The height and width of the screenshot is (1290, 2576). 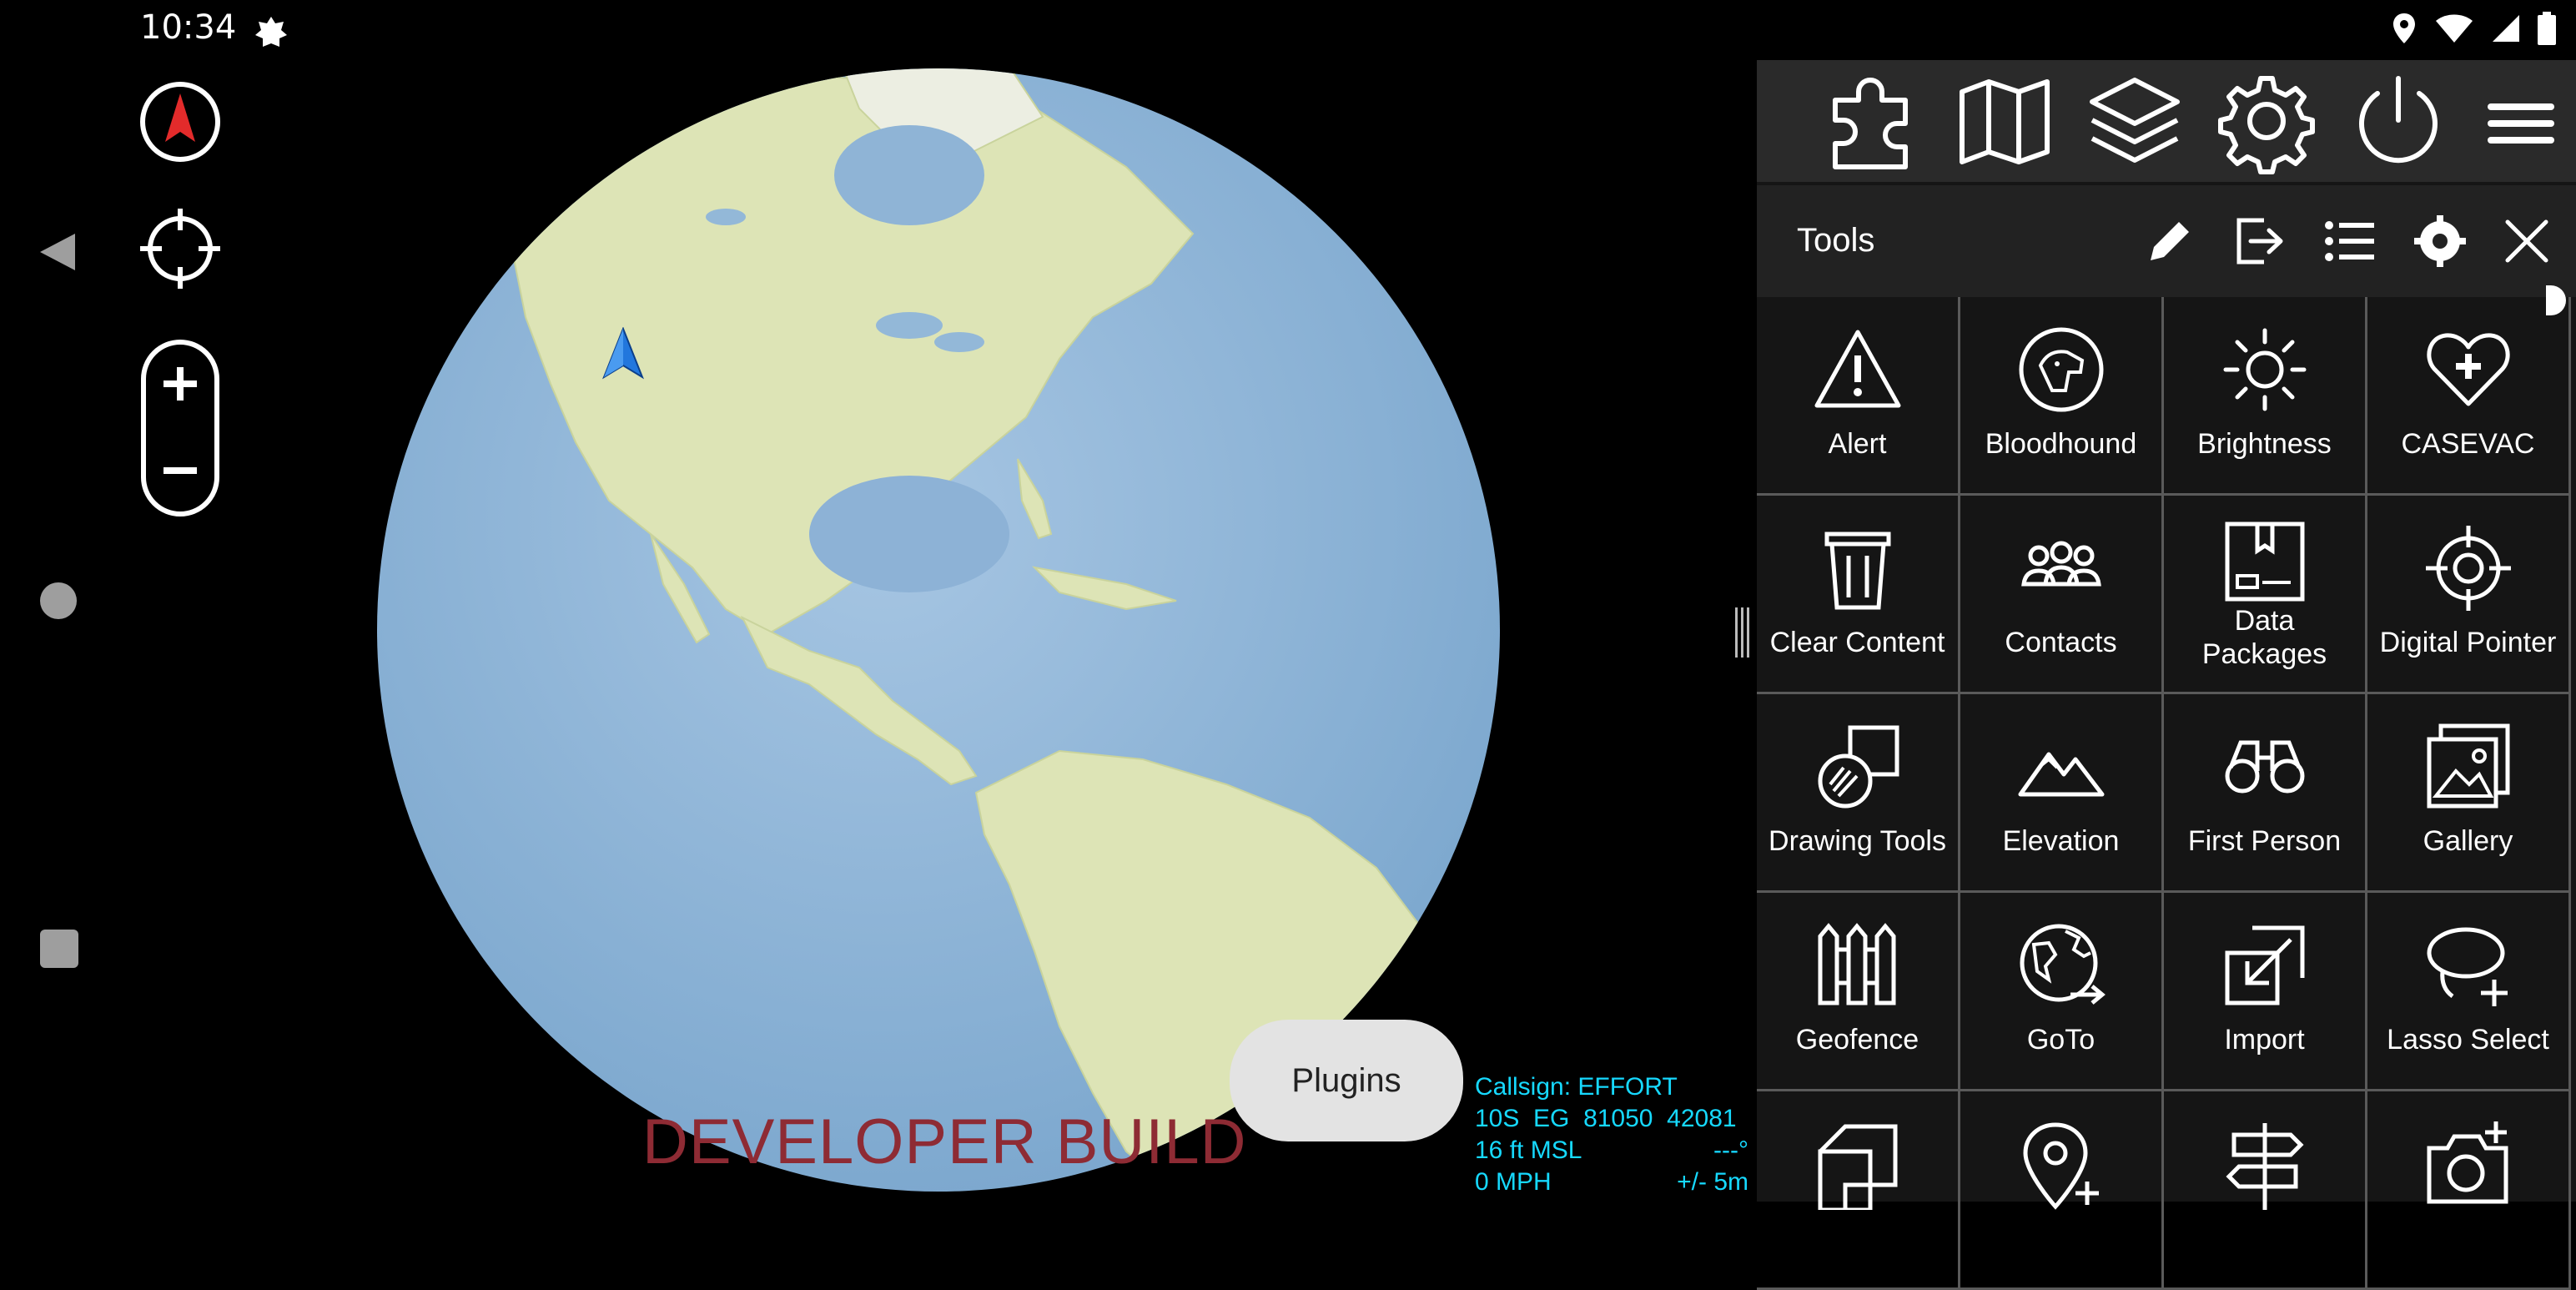 I want to click on tool-casevac: CASEVAC, so click(x=2469, y=396).